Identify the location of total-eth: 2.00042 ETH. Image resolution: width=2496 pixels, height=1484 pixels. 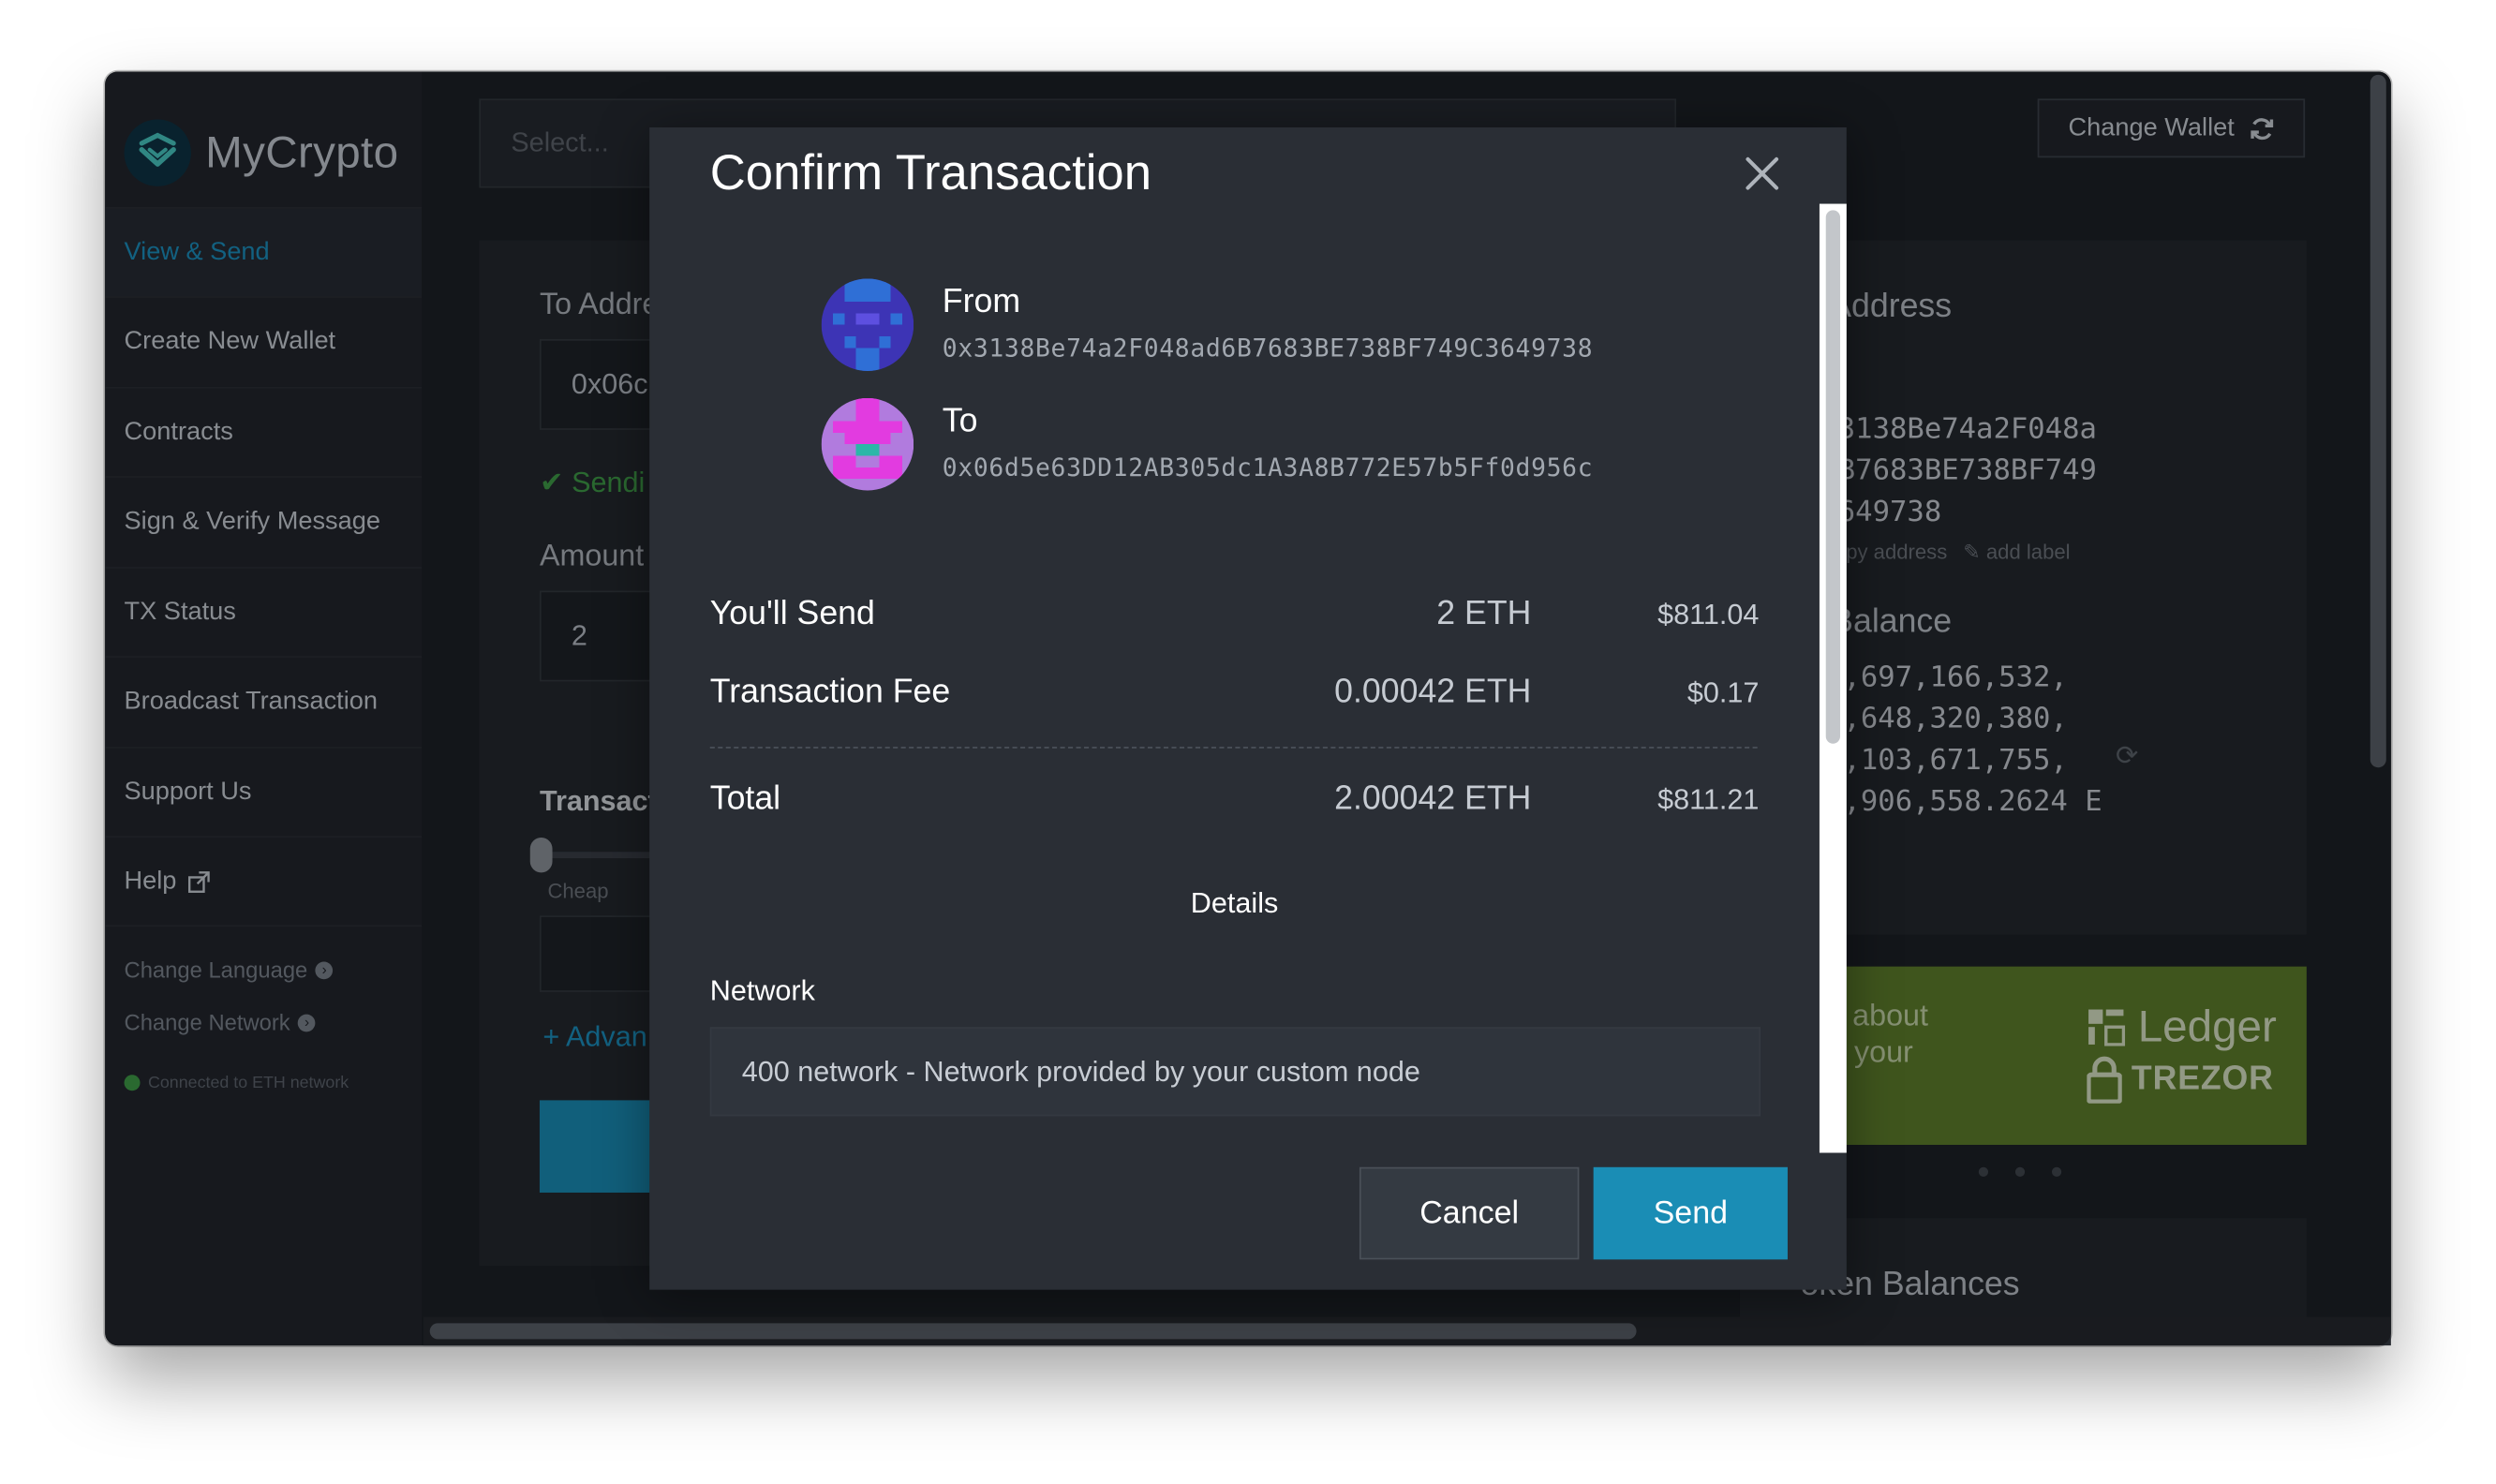
(1433, 798).